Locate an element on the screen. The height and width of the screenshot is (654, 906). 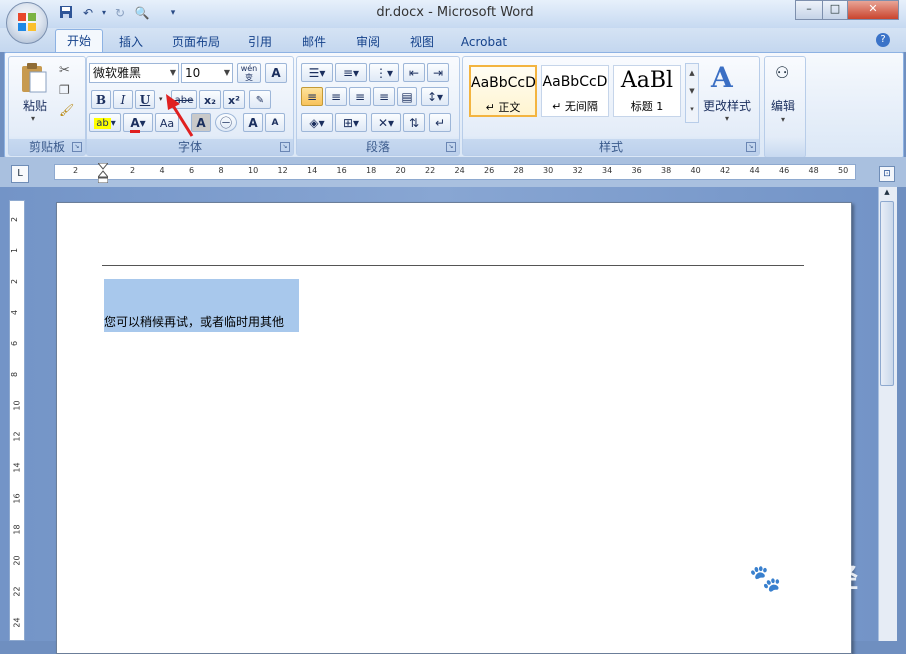
styles-launcher-icon: ↘ is located at coordinates (751, 147).